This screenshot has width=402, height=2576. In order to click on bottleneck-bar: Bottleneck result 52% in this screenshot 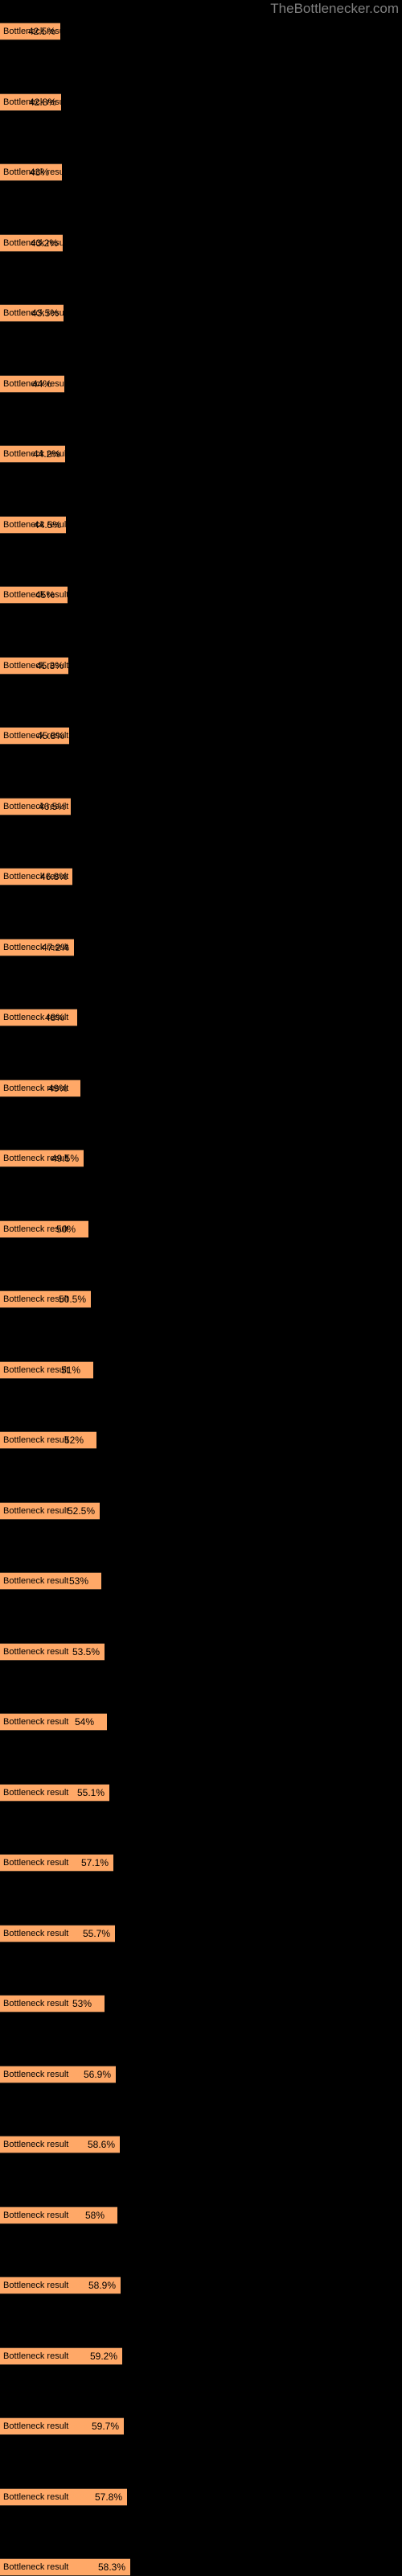, I will do `click(48, 1440)`.